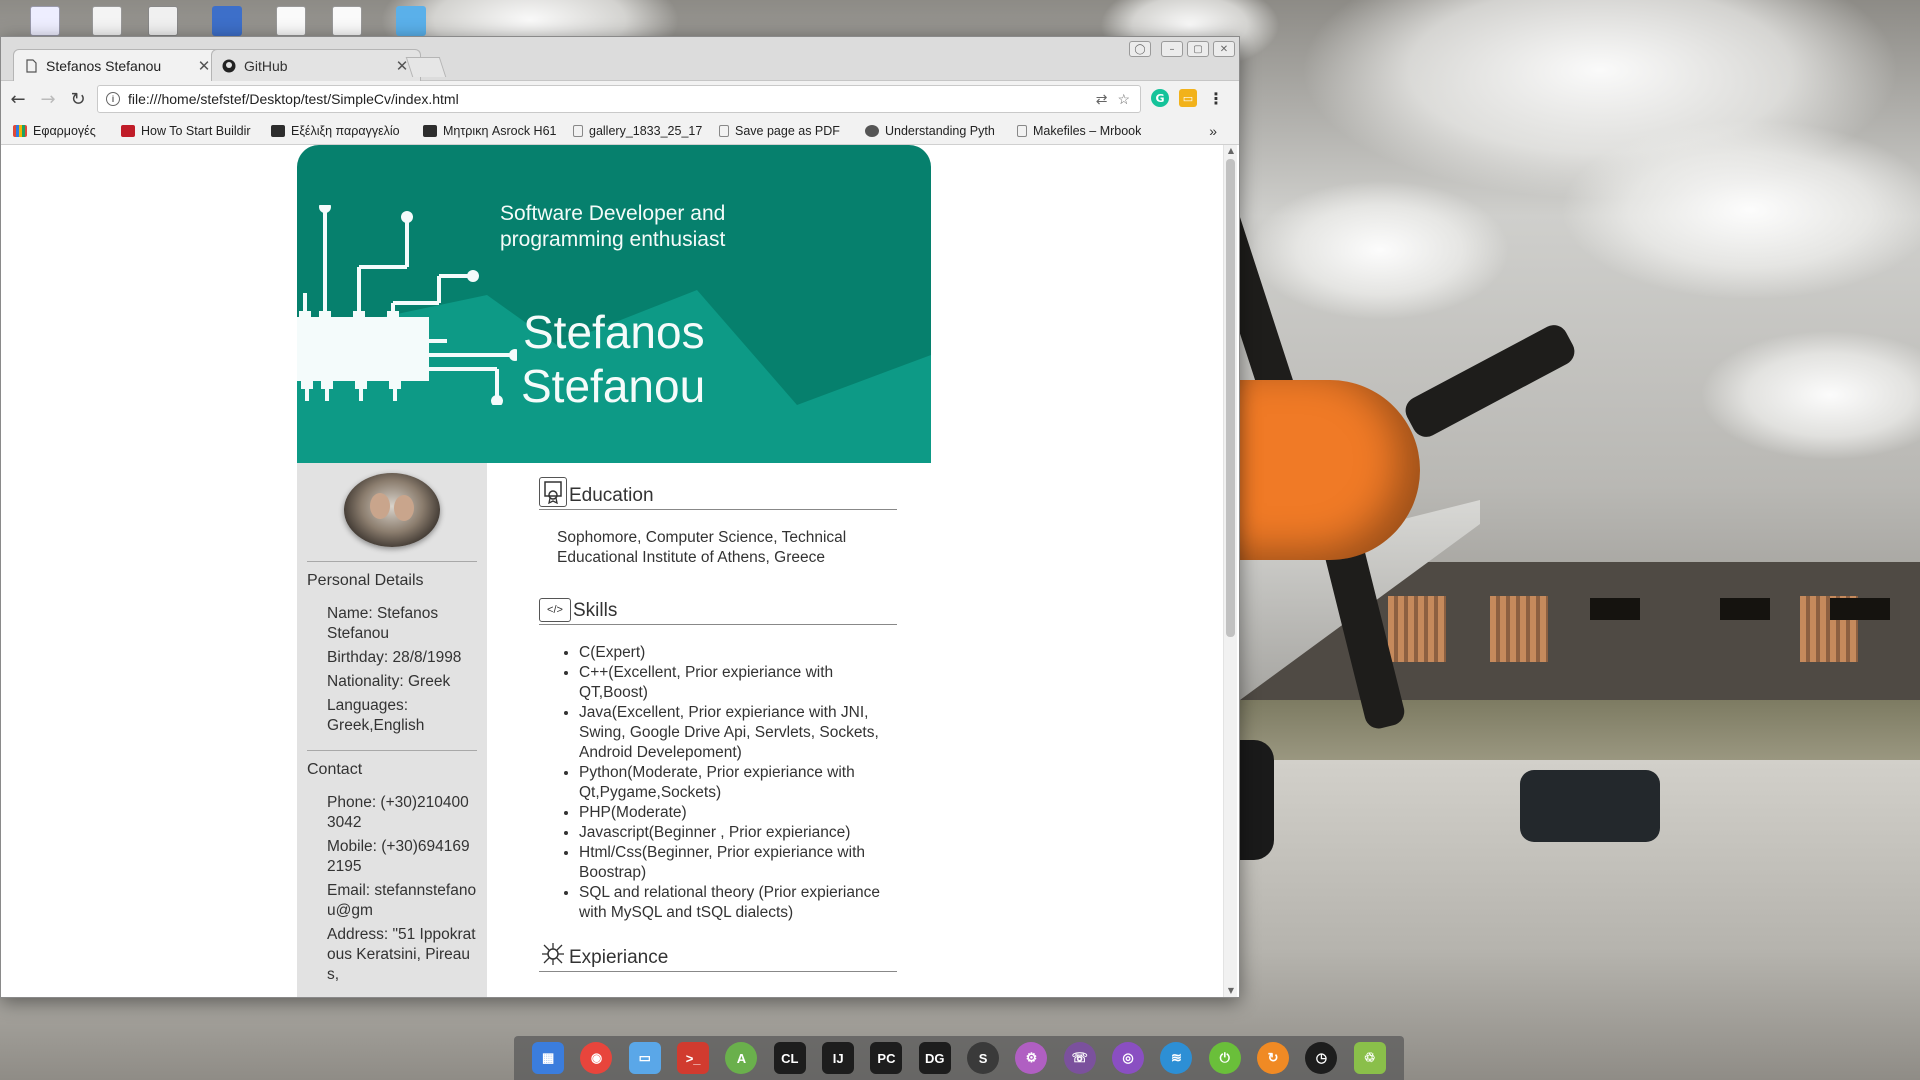 The height and width of the screenshot is (1080, 1920). Describe the element at coordinates (1231, 991) in the screenshot. I see `scroll-down-arrow-icon: ▼` at that location.